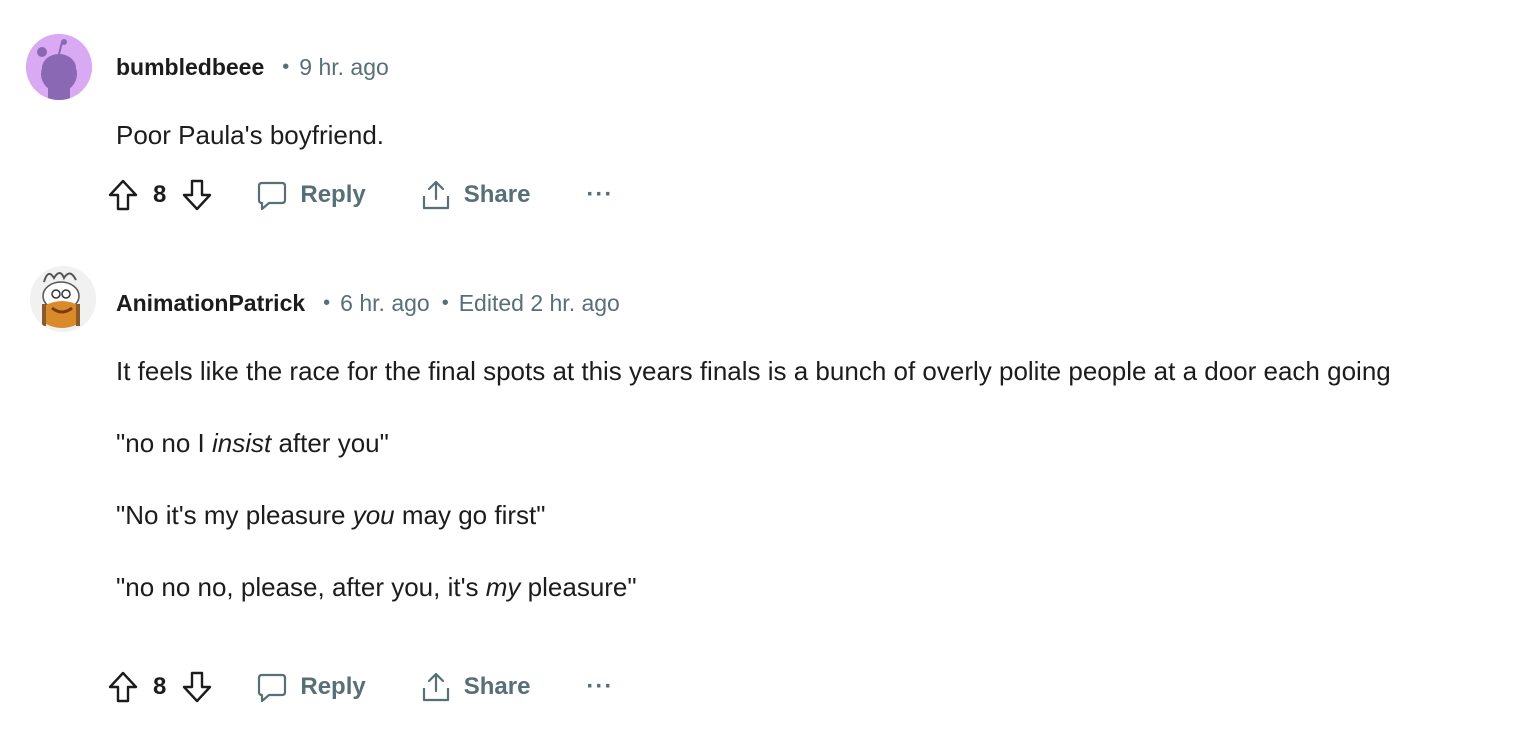  I want to click on username: AnimationPatrick, so click(210, 303).